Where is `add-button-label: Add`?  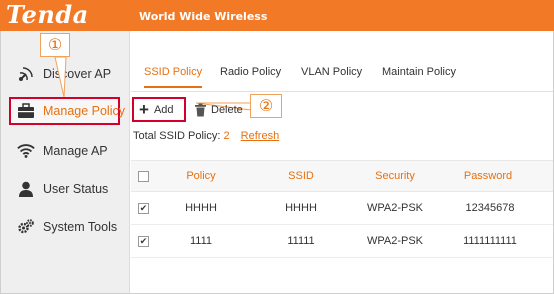
add-button-label: Add is located at coordinates (163, 109).